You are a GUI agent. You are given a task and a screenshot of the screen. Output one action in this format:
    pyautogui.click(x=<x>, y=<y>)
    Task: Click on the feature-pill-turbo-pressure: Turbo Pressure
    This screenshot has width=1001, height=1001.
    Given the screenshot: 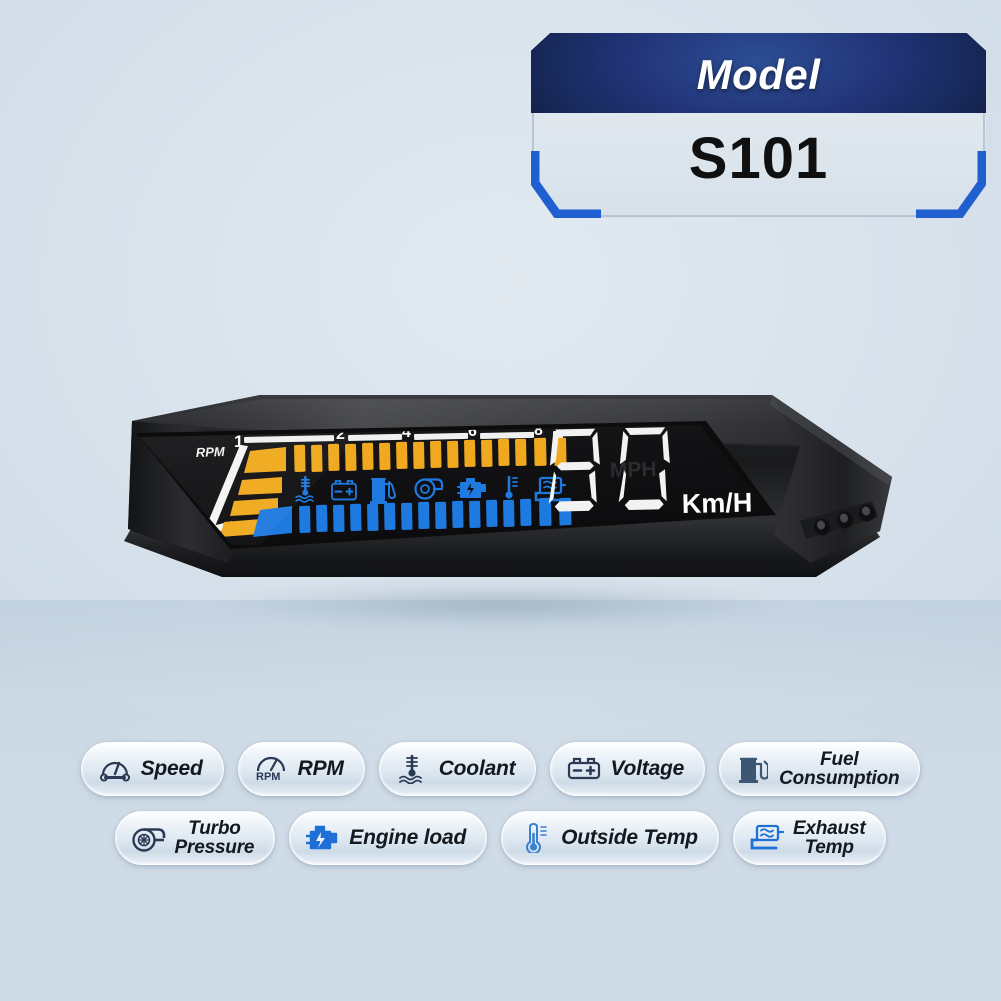 What is the action you would take?
    pyautogui.click(x=195, y=838)
    